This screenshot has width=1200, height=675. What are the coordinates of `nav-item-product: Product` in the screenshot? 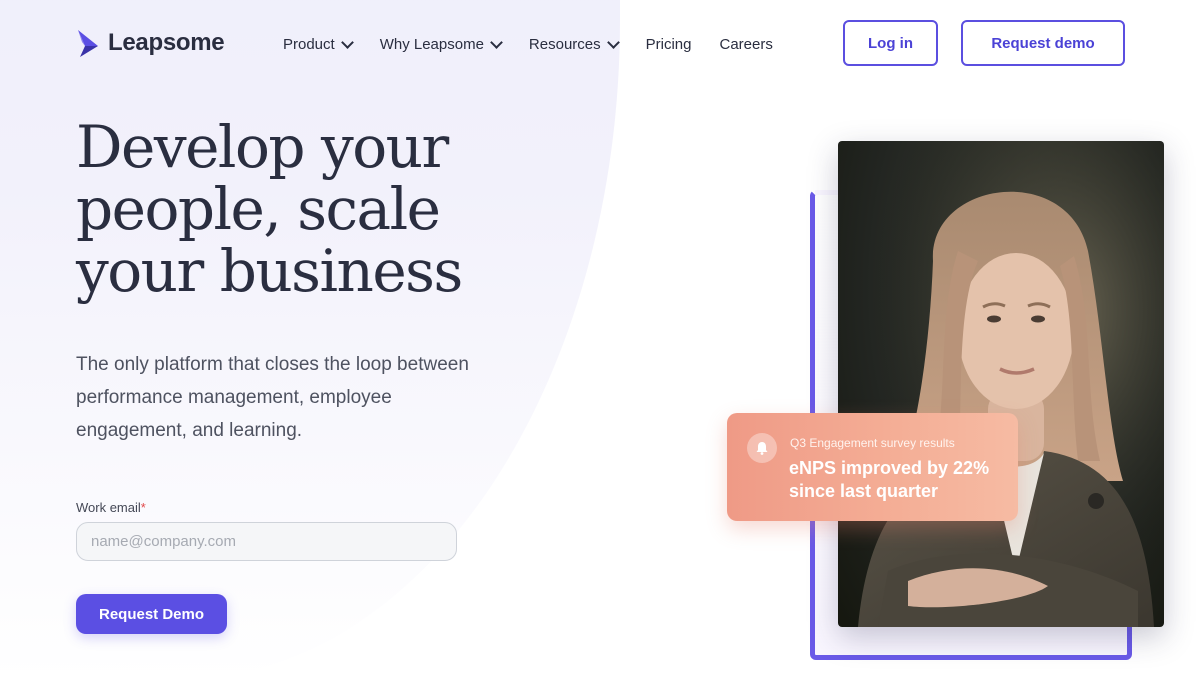 It's located at (318, 44).